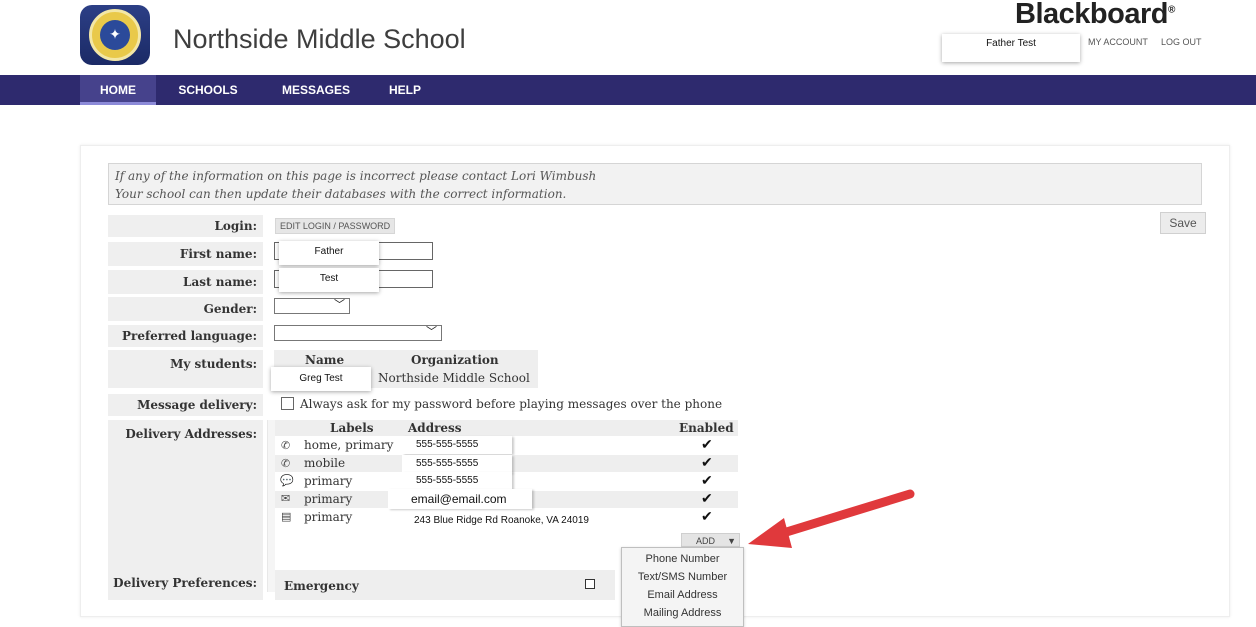 The image size is (1256, 627). I want to click on annotation-arrow-icon, so click(831, 518).